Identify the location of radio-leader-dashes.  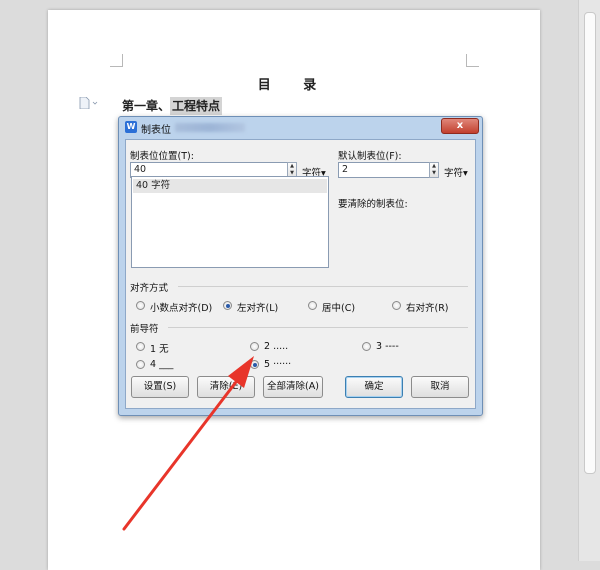
(366, 346).